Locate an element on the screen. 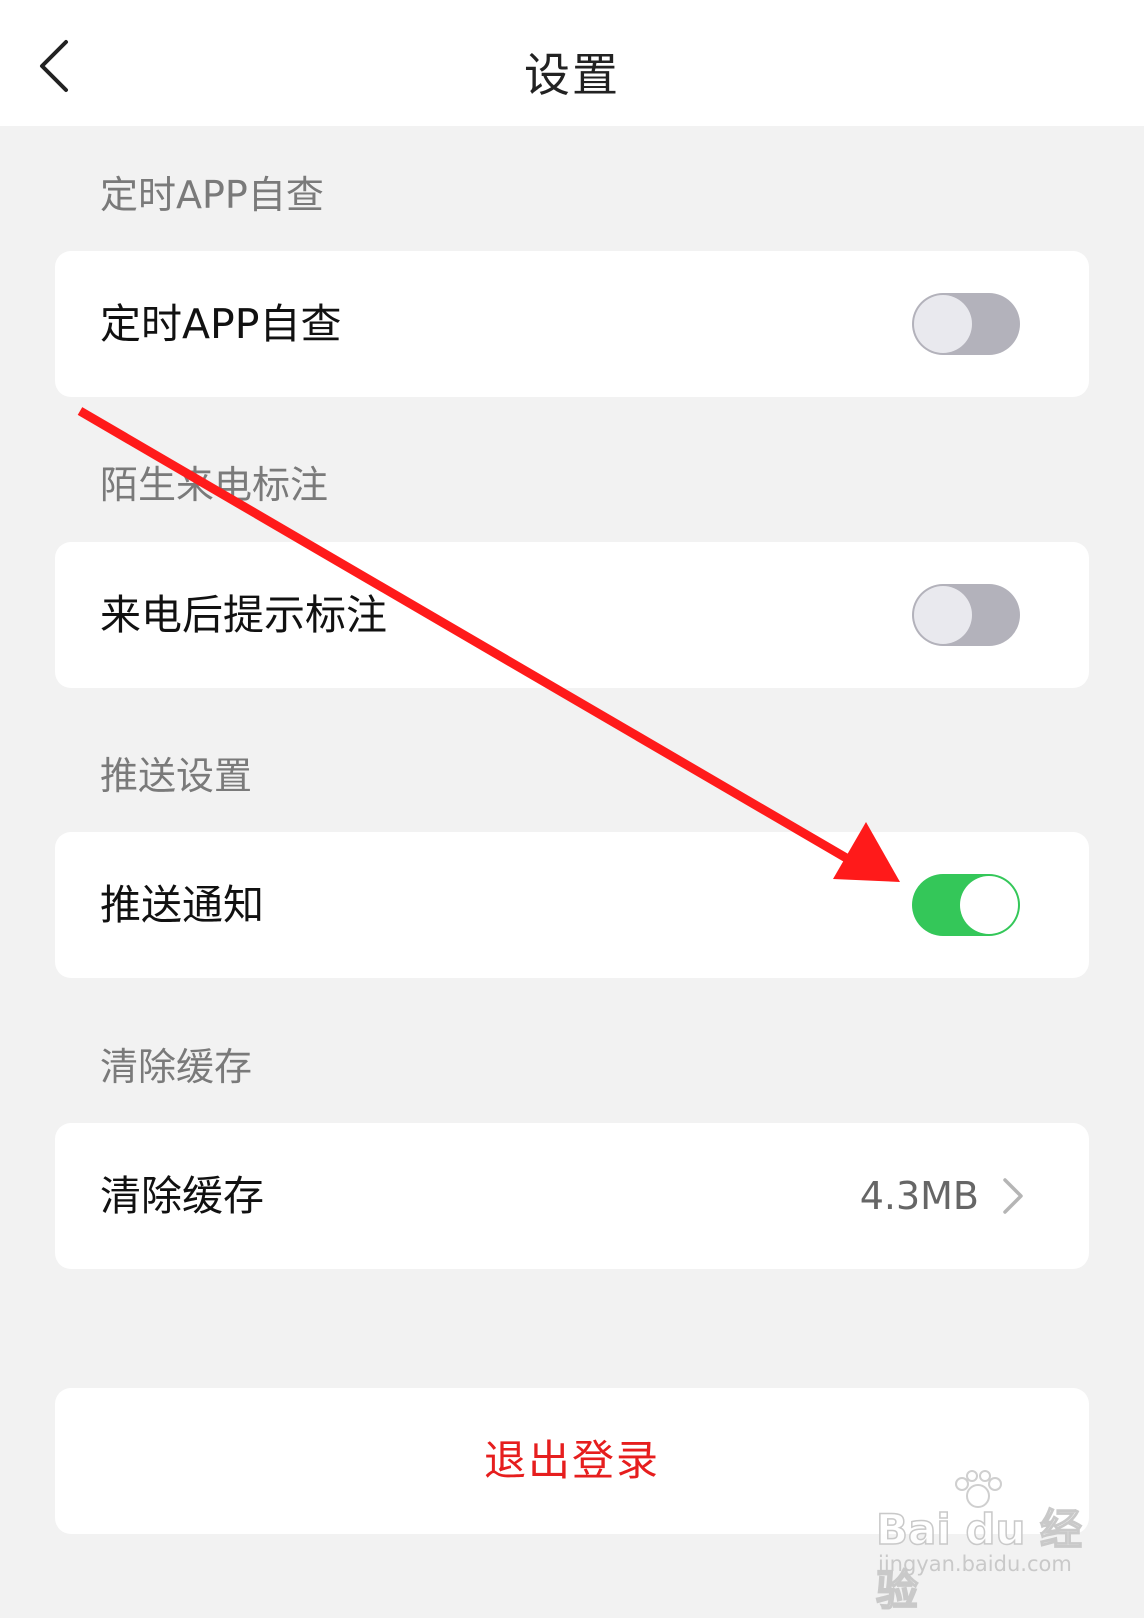 Image resolution: width=1144 pixels, height=1618 pixels. app-check-toggle is located at coordinates (966, 324).